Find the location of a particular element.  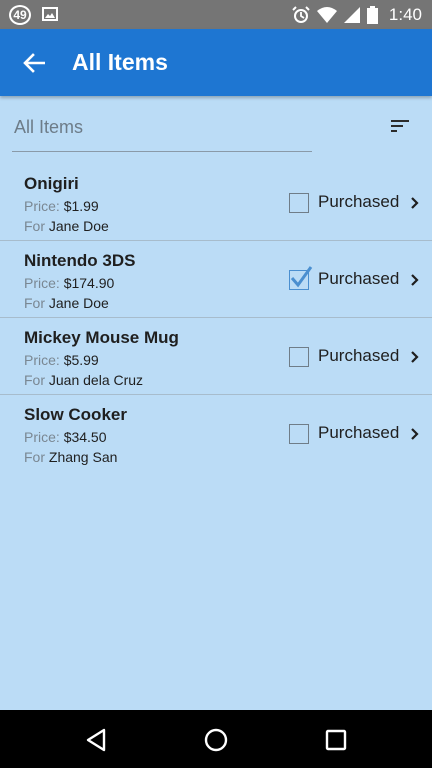

price-value: $5.99 is located at coordinates (81, 360).